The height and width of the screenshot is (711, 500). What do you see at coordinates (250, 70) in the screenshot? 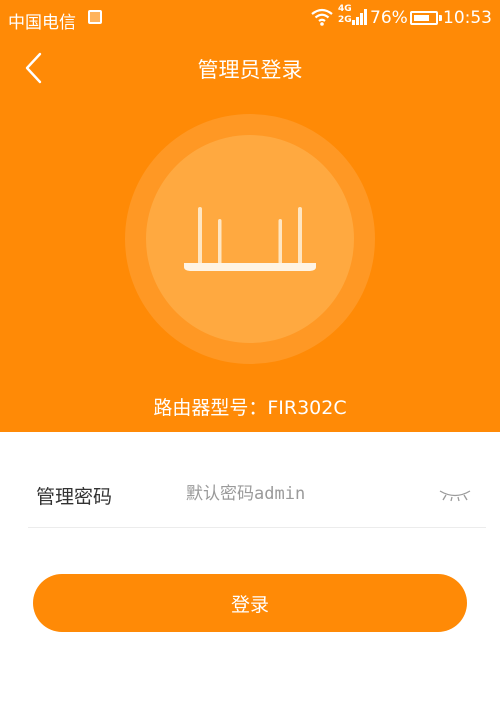
I see `page-title: 管理员登录` at bounding box center [250, 70].